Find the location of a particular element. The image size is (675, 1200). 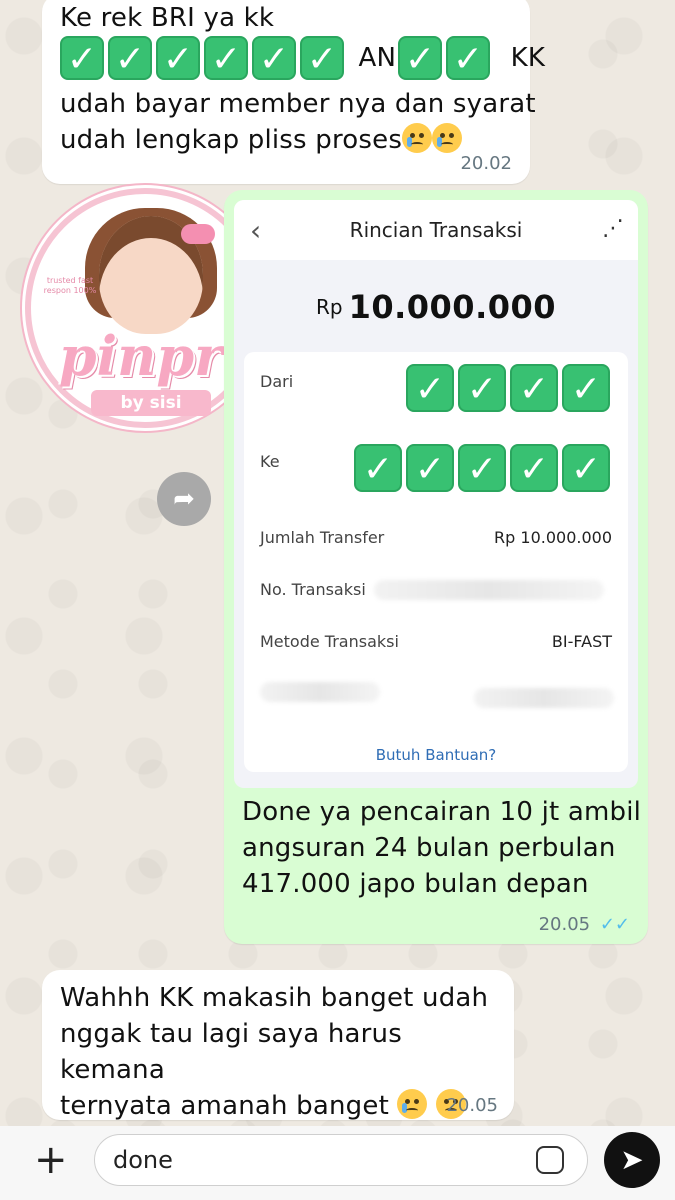

message-input is located at coordinates (341, 1160).